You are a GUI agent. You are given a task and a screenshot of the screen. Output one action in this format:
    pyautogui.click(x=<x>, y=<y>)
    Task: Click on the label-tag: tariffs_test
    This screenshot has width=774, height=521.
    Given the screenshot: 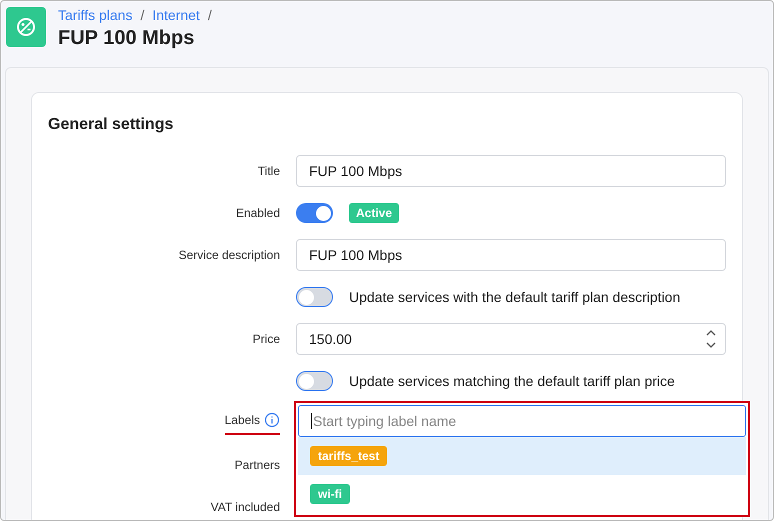 What is the action you would take?
    pyautogui.click(x=349, y=456)
    